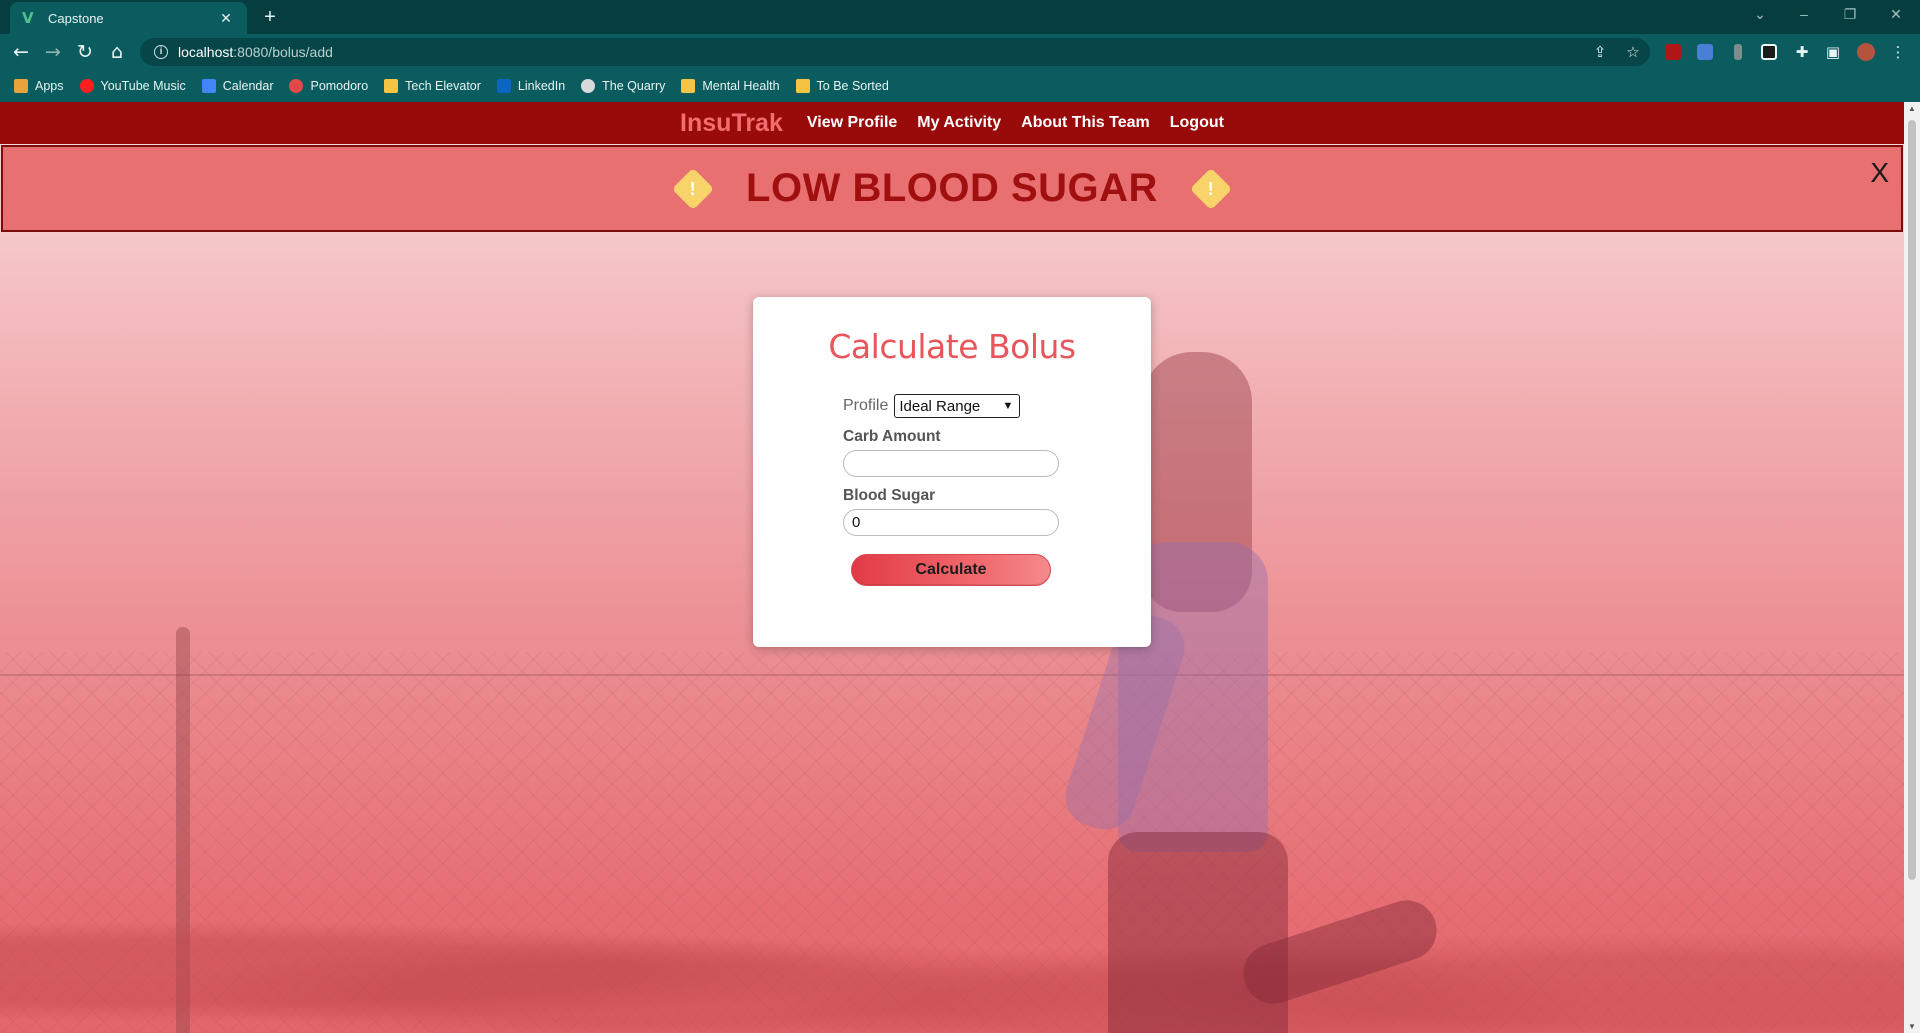  I want to click on tab-close-icon: ✕, so click(226, 18).